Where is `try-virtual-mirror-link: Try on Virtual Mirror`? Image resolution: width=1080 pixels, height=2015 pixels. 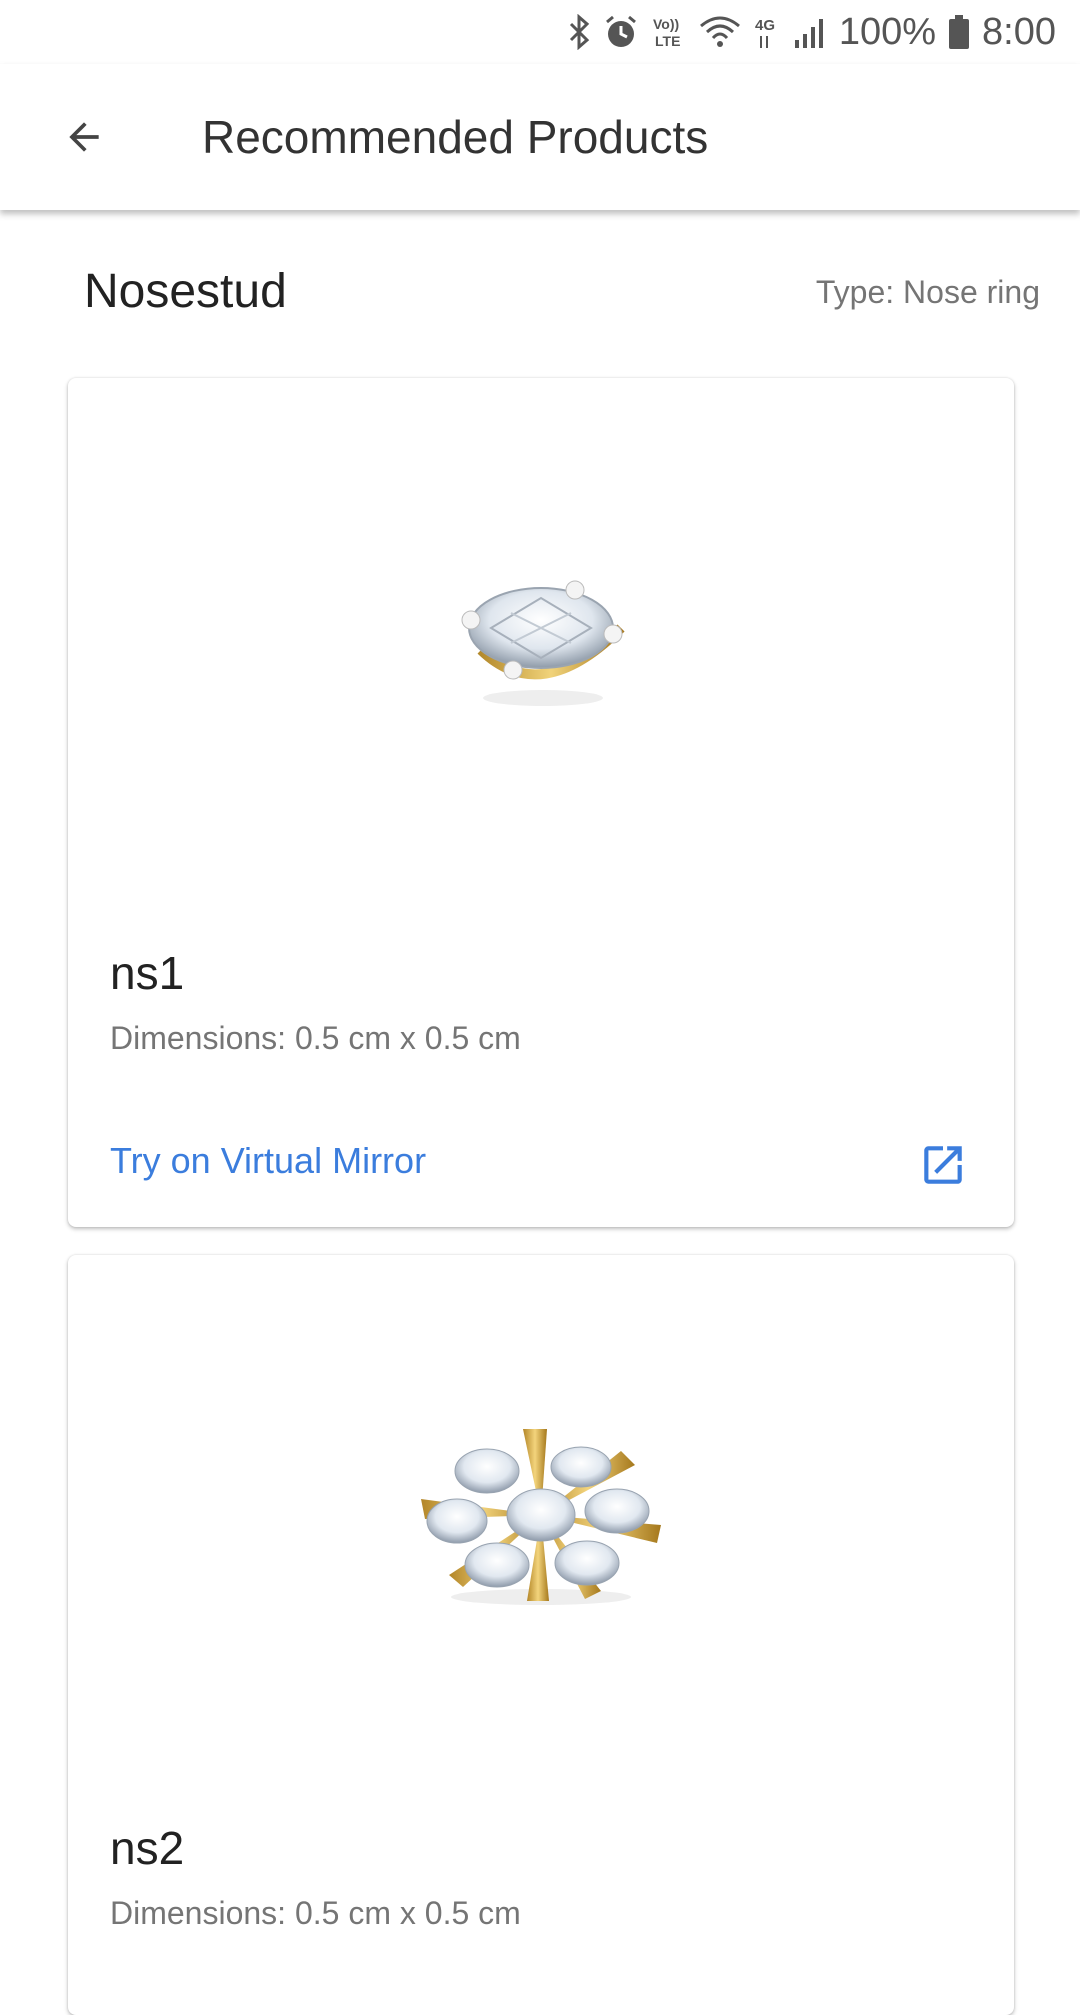
try-virtual-mirror-link: Try on Virtual Mirror is located at coordinates (268, 1161).